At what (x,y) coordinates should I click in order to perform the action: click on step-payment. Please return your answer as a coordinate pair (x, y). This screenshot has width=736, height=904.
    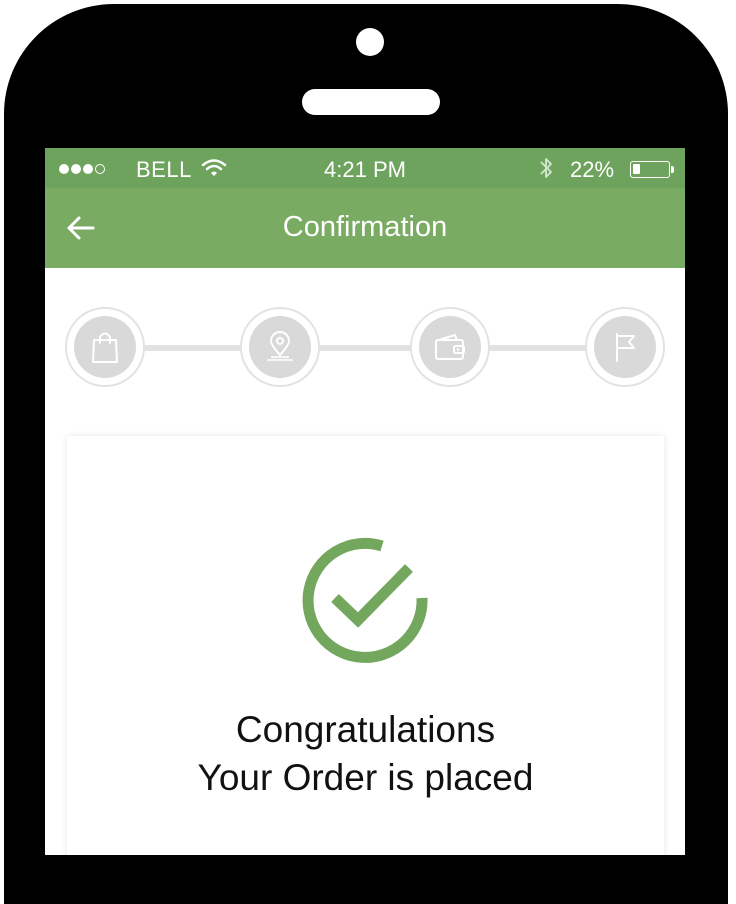
    Looking at the image, I should click on (450, 347).